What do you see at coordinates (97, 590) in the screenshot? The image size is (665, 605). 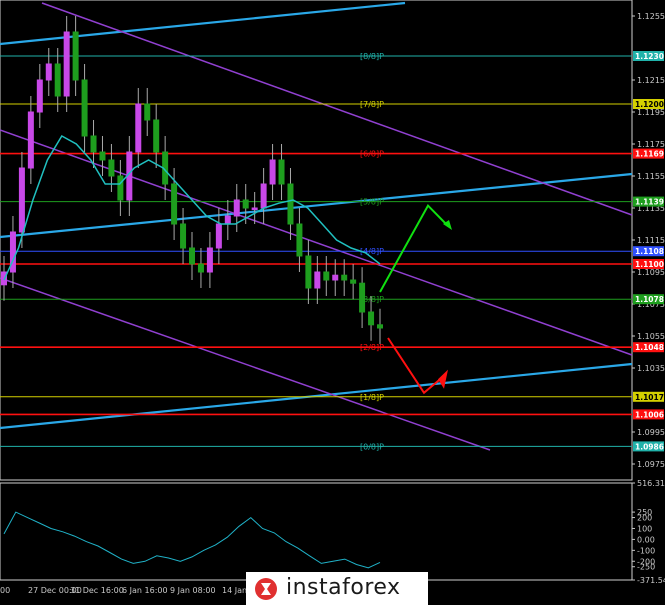 I see `time-axis-label: 31 Dec 16:00` at bounding box center [97, 590].